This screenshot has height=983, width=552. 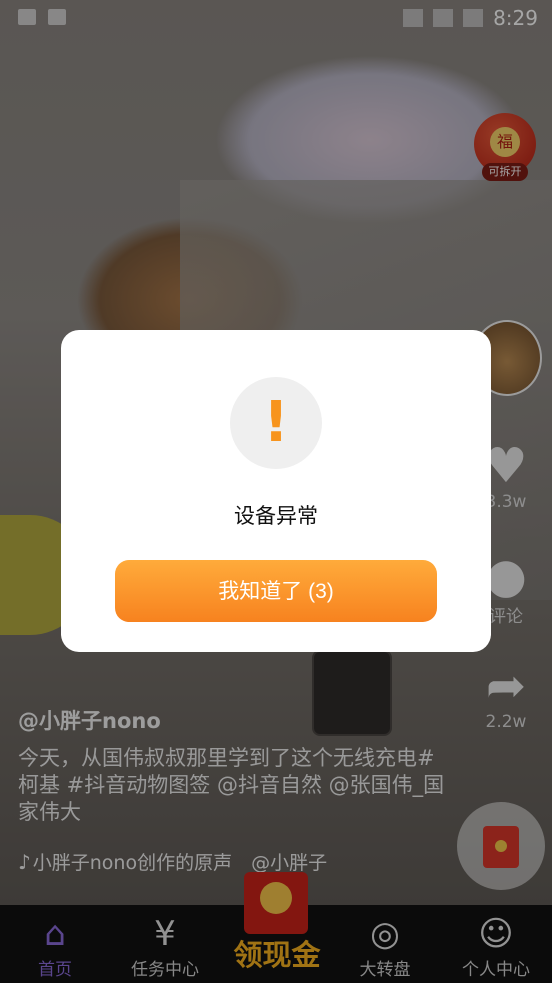 I want to click on dialog-title: 设备异常, so click(x=276, y=516).